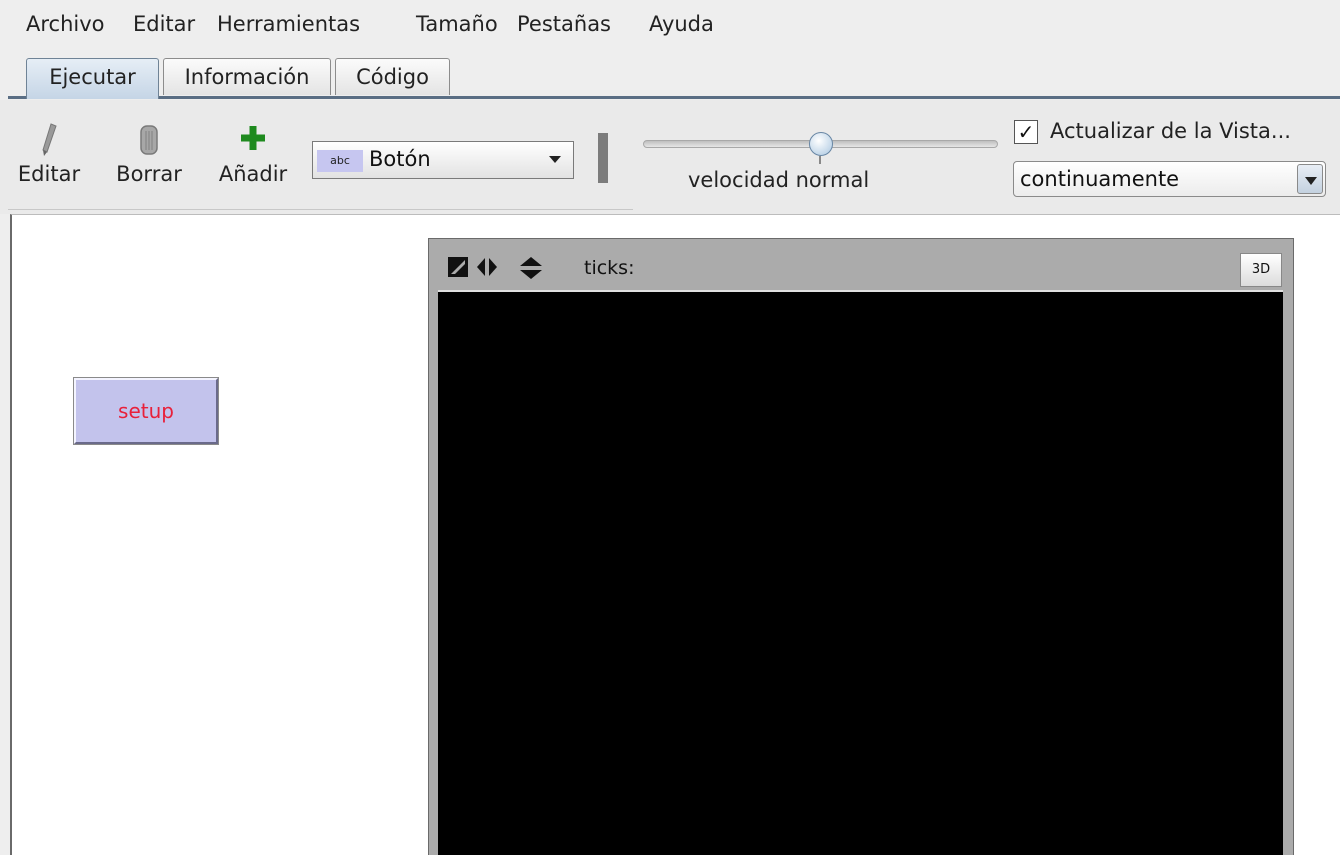 Image resolution: width=1340 pixels, height=855 pixels. I want to click on view-updates-checkbox: ✓, so click(1026, 132).